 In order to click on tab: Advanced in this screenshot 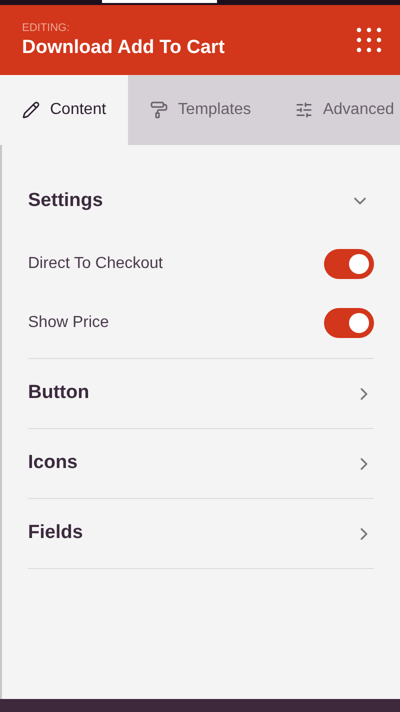, I will do `click(336, 110)`.